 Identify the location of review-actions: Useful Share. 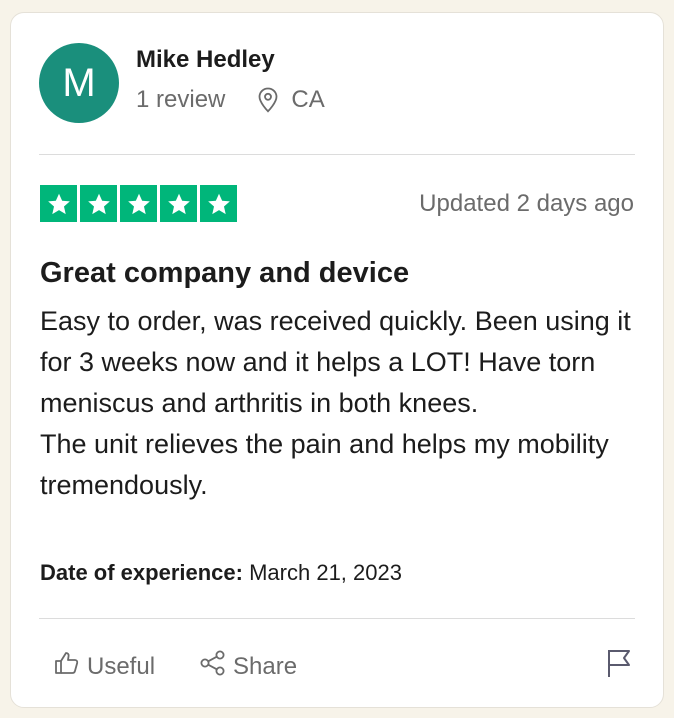
(175, 666).